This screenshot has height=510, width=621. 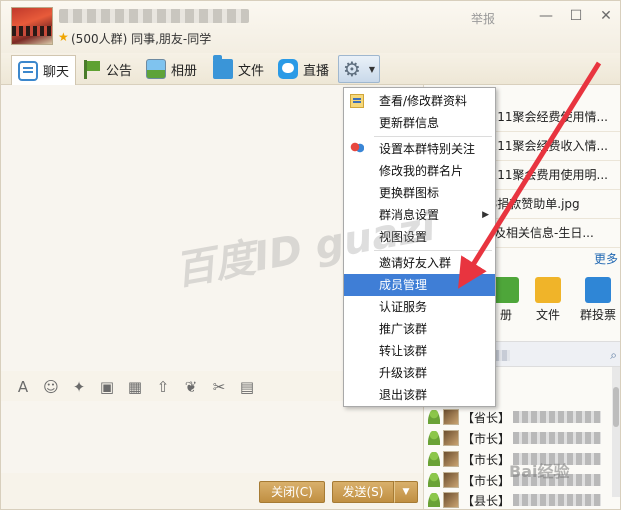 I want to click on menu-item-label: 更新群信息, so click(x=409, y=123).